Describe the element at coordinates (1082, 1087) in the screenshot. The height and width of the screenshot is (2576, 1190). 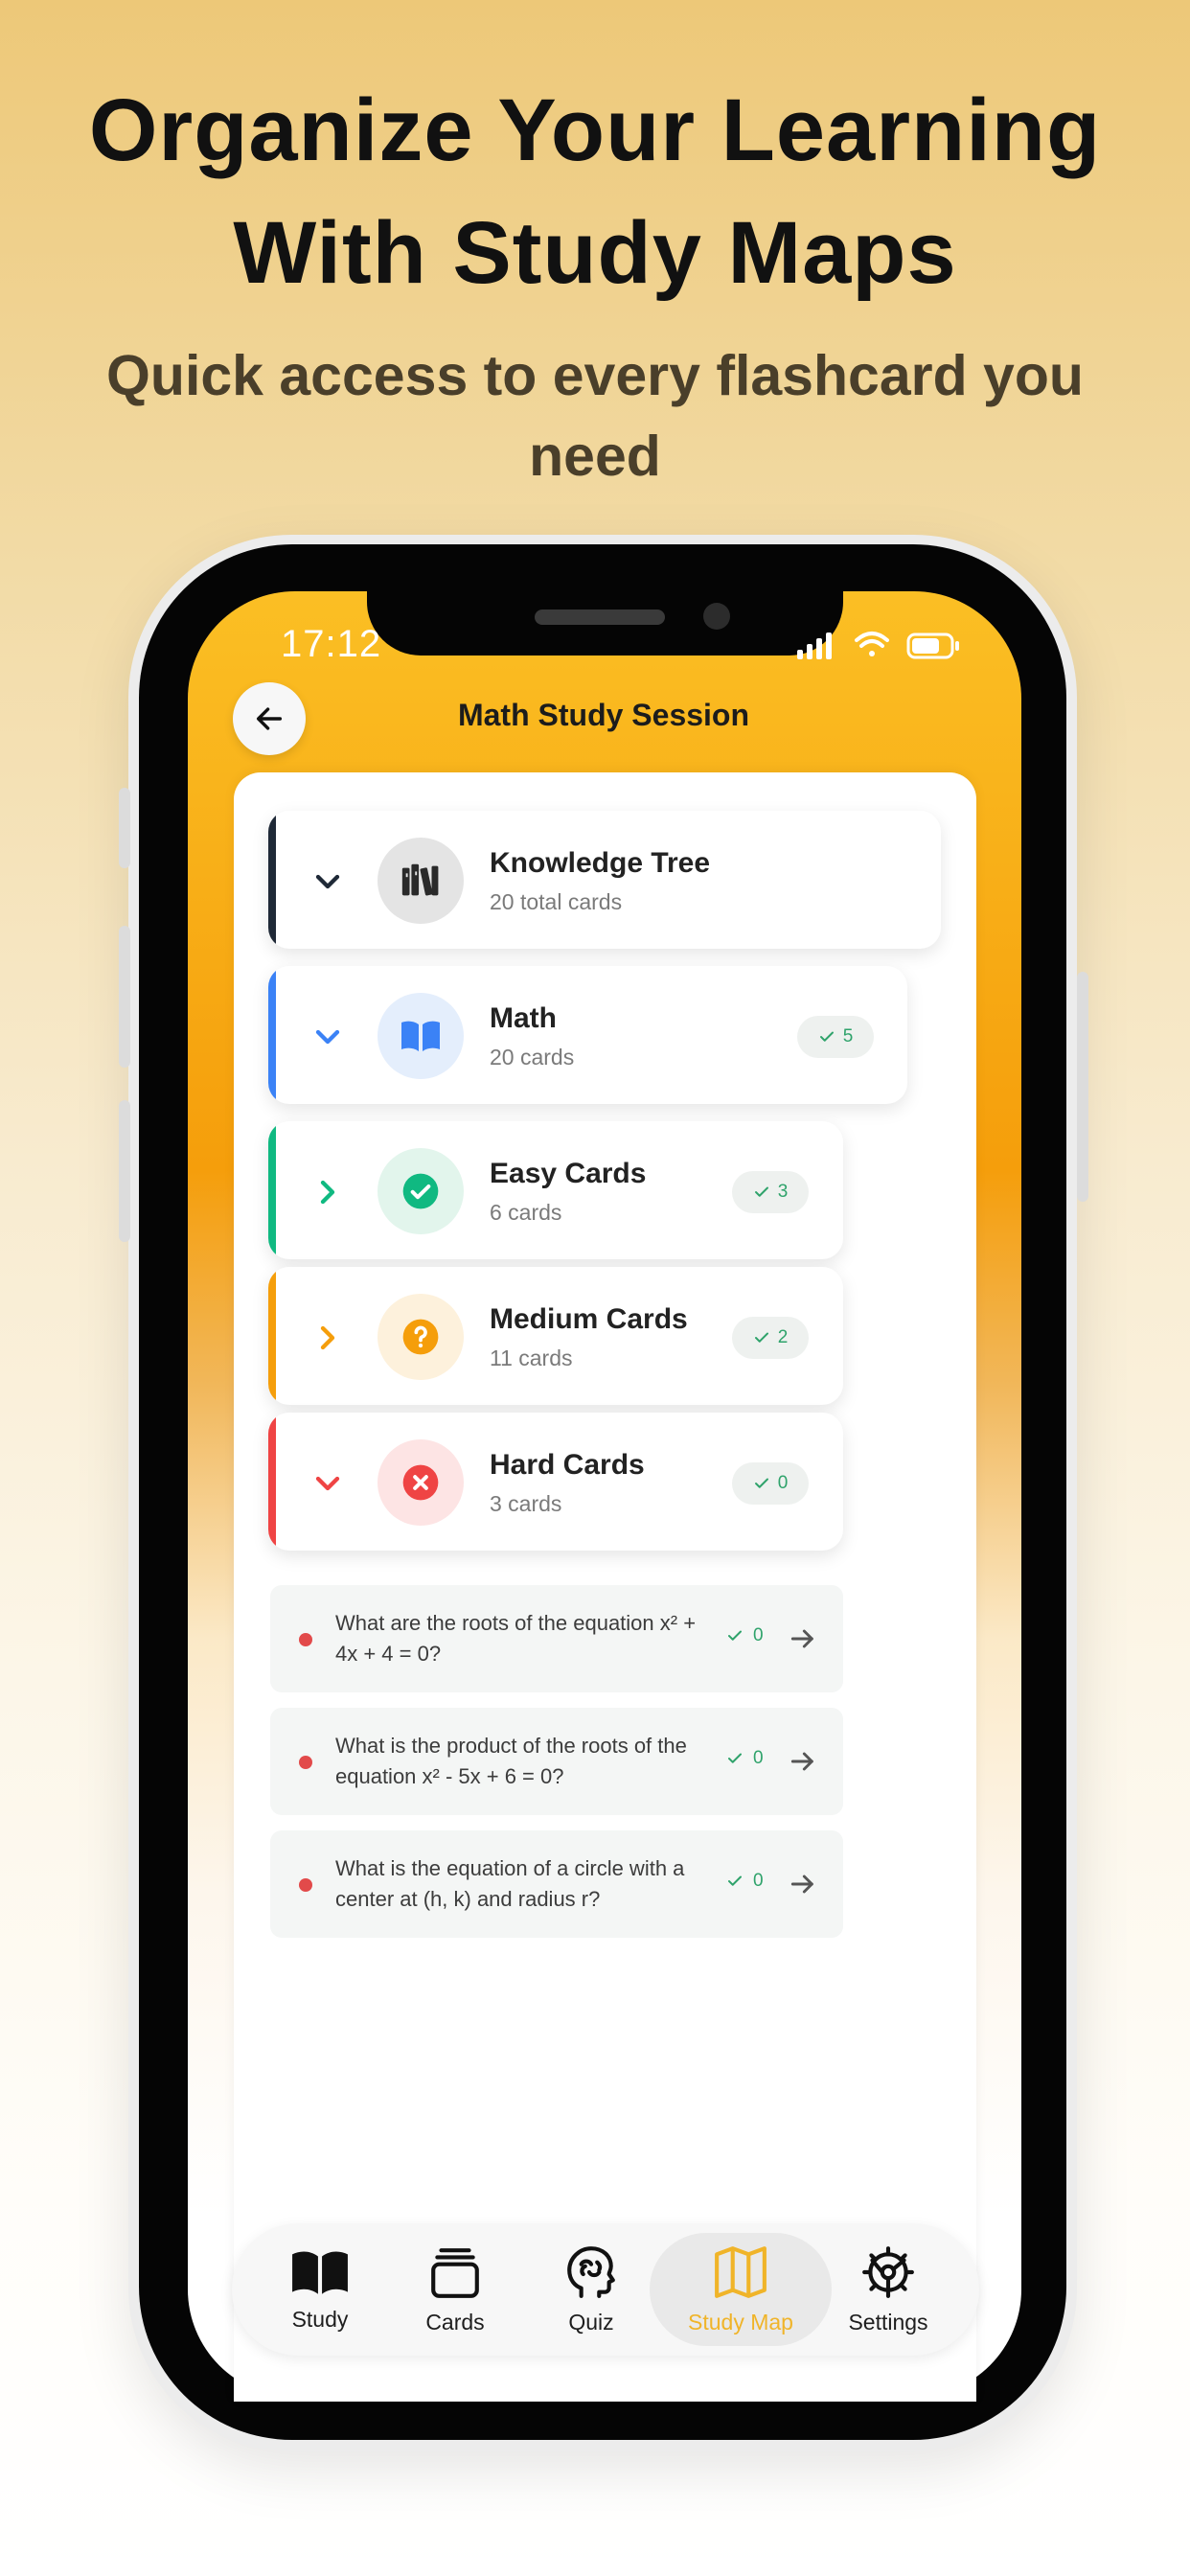
I see `phone-power-button` at that location.